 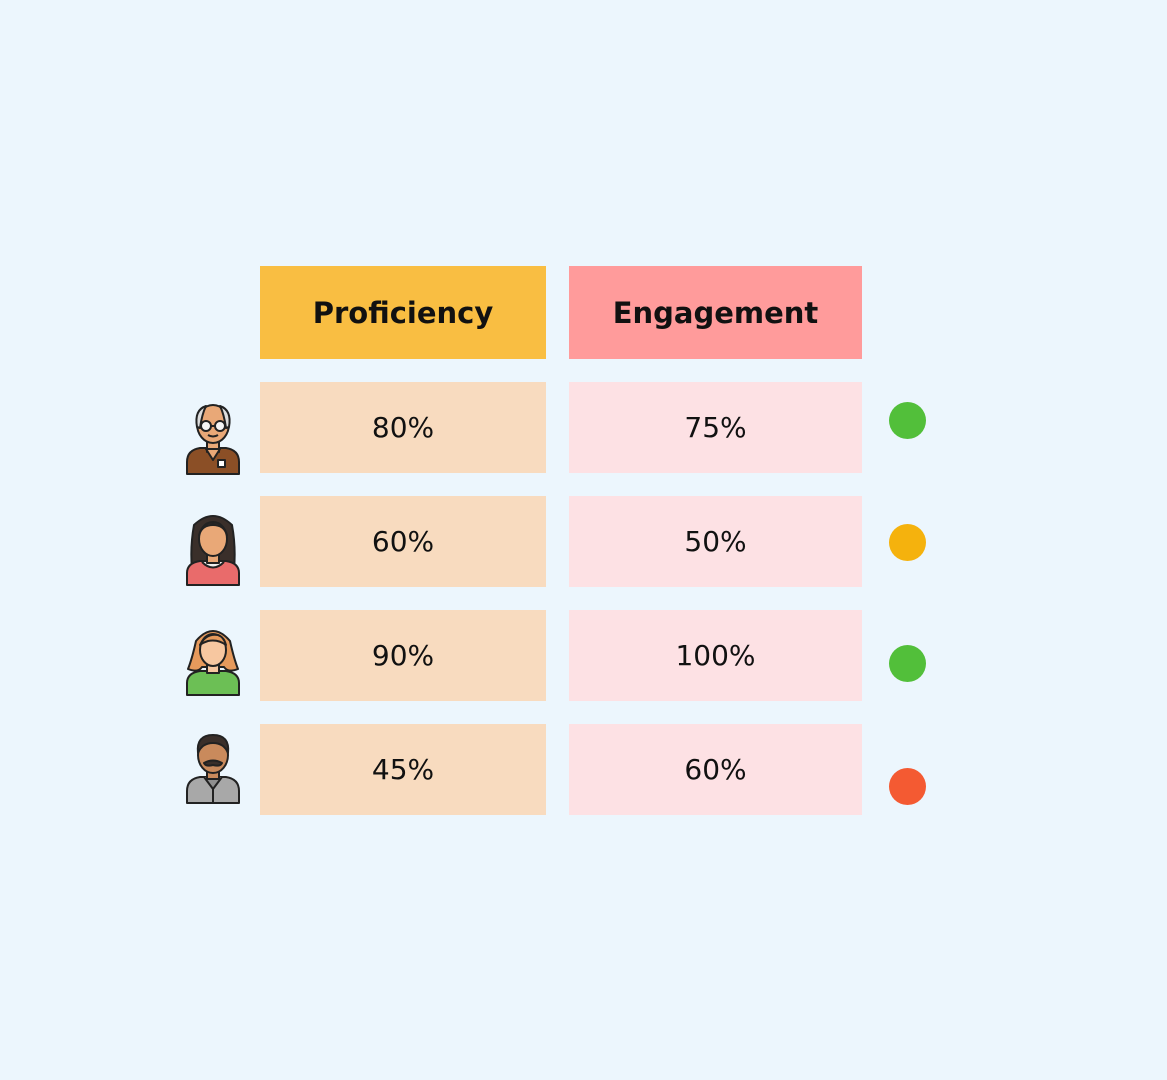 I want to click on proficiency-header: Proficiency, so click(x=403, y=312).